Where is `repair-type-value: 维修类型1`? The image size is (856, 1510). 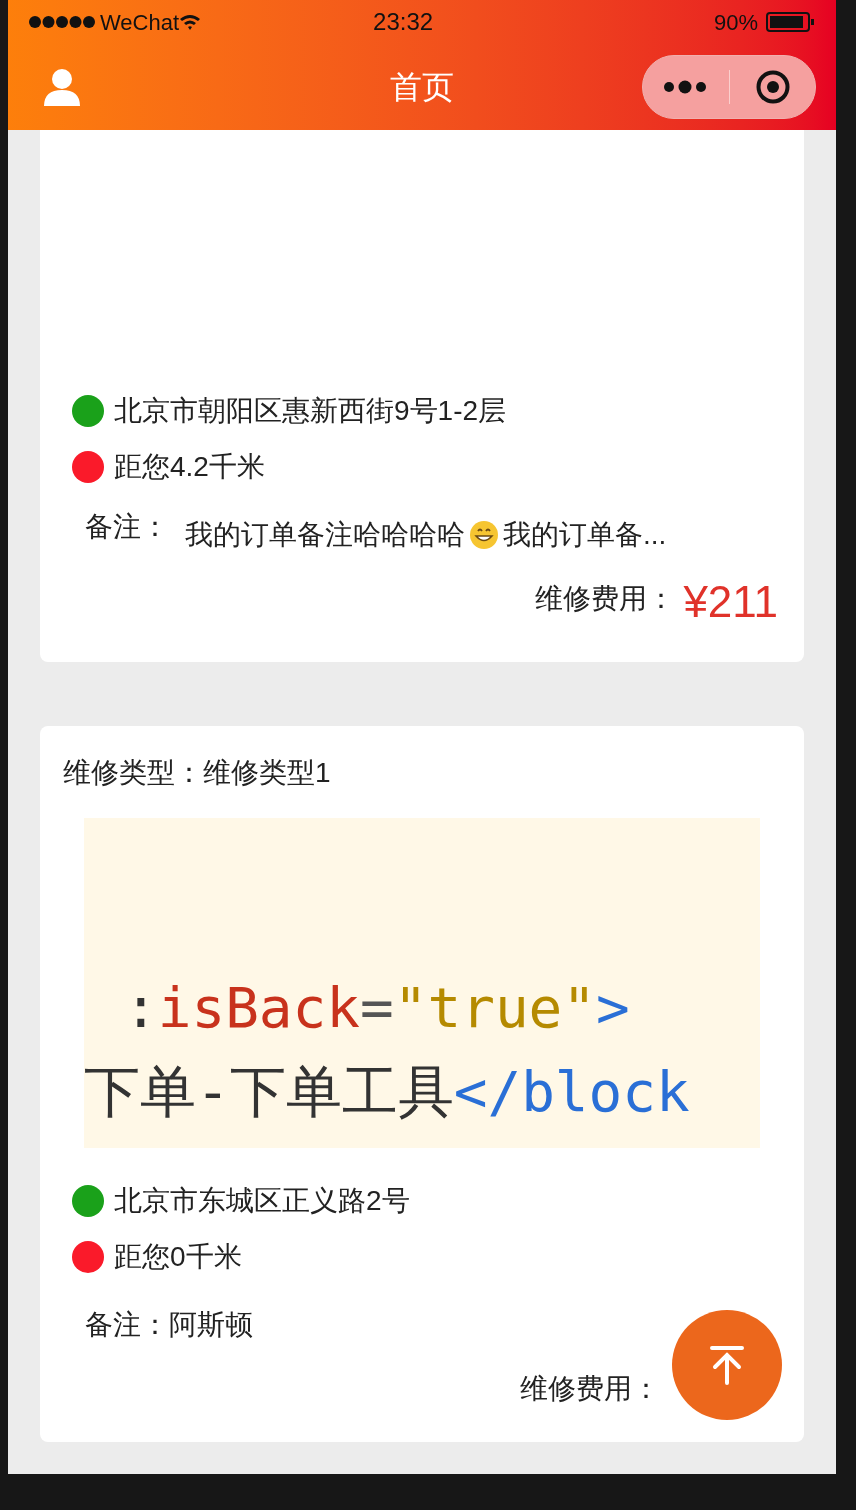
repair-type-value: 维修类型1 is located at coordinates (267, 773).